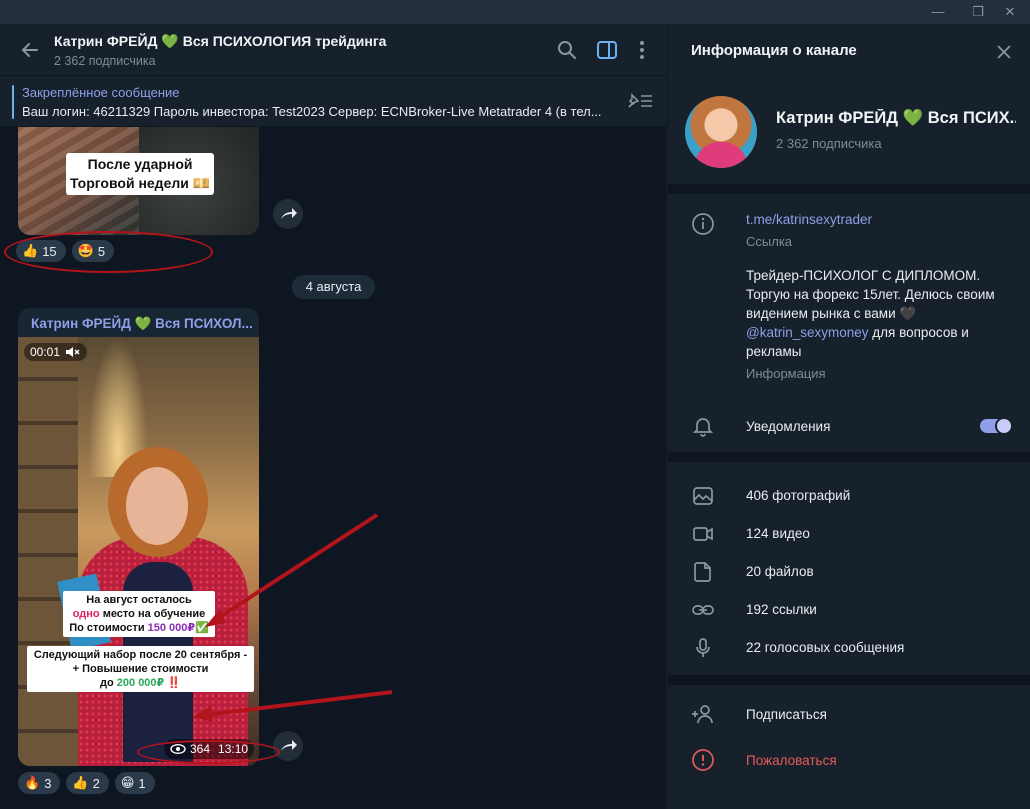 The image size is (1030, 809). What do you see at coordinates (1004, 52) in the screenshot?
I see `close-icon` at bounding box center [1004, 52].